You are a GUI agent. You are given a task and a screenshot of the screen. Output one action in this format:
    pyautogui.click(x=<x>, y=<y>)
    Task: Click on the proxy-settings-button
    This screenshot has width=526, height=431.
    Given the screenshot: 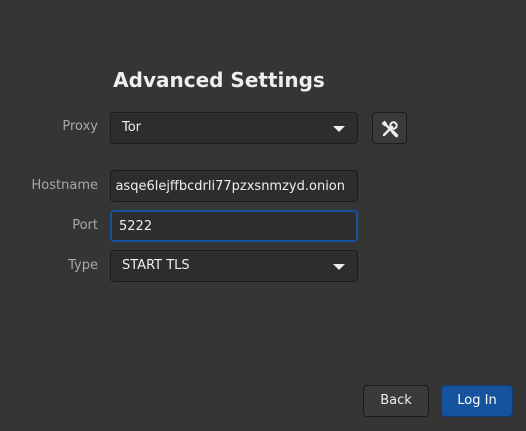 What is the action you would take?
    pyautogui.click(x=389, y=128)
    